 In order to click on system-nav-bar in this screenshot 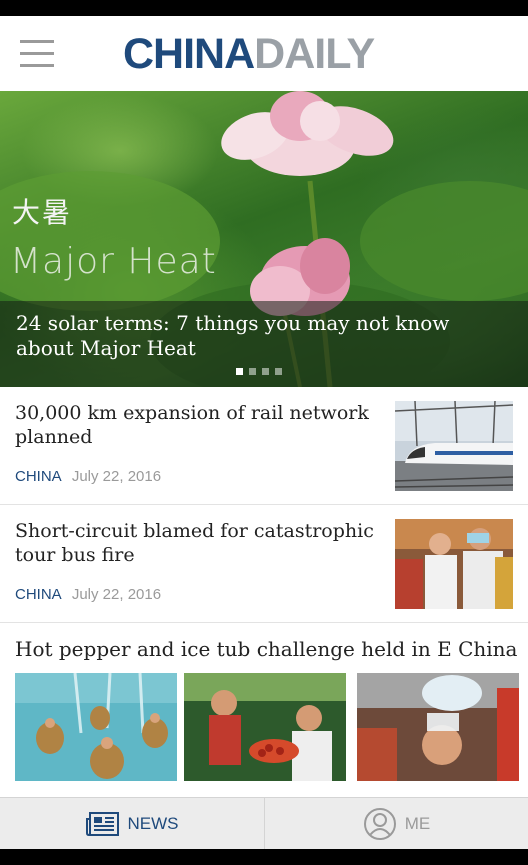, I will do `click(264, 857)`.